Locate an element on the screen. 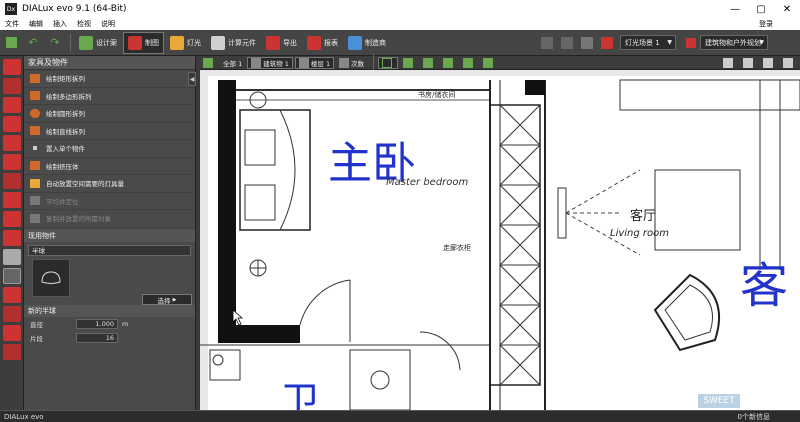 The width and height of the screenshot is (800, 422). level-icon is located at coordinates (344, 62).